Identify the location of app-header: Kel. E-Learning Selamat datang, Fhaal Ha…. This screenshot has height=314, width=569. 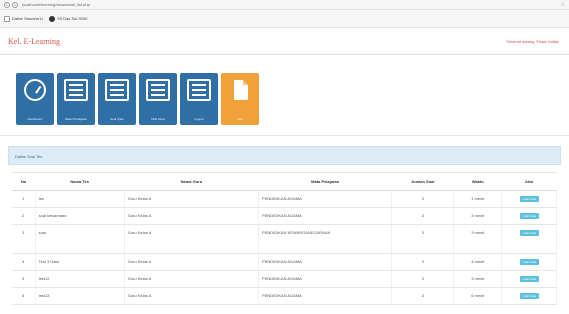
(284, 42).